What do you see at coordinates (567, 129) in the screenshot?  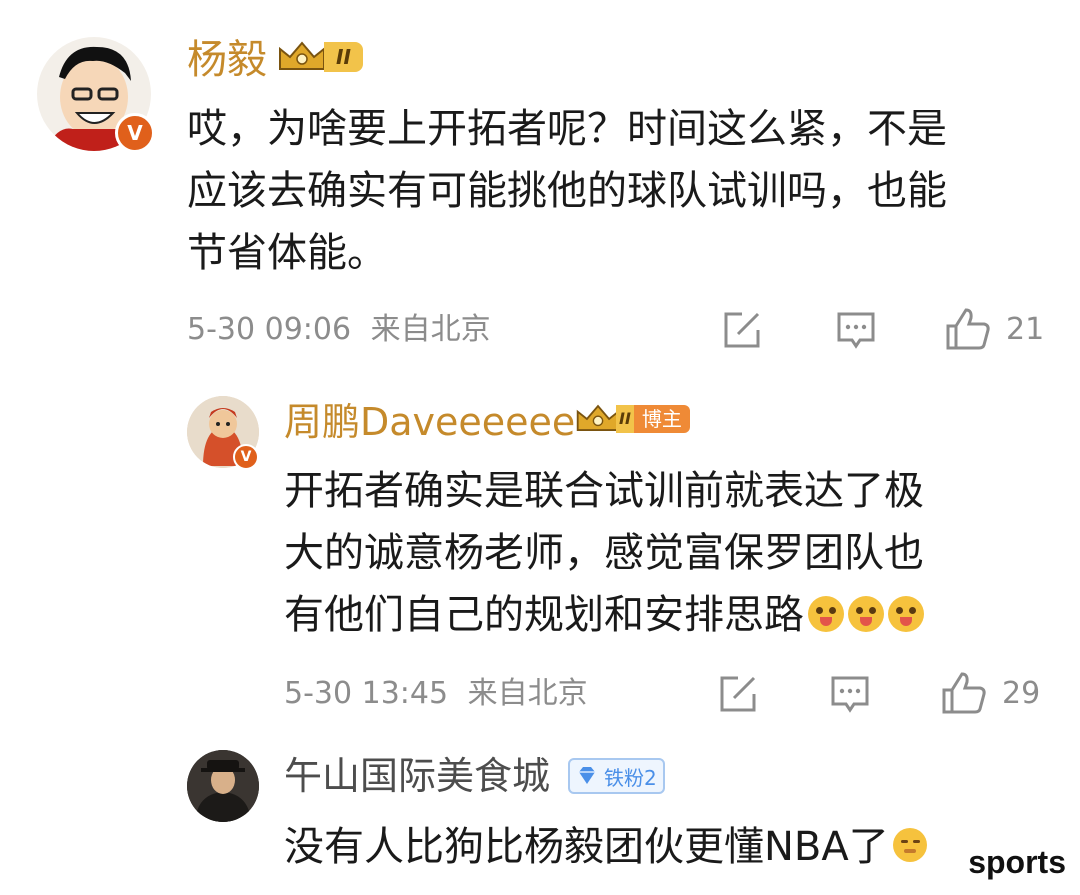 I see `text-line: 哎，为啥要上开拓者呢？时间这么紧，不是` at bounding box center [567, 129].